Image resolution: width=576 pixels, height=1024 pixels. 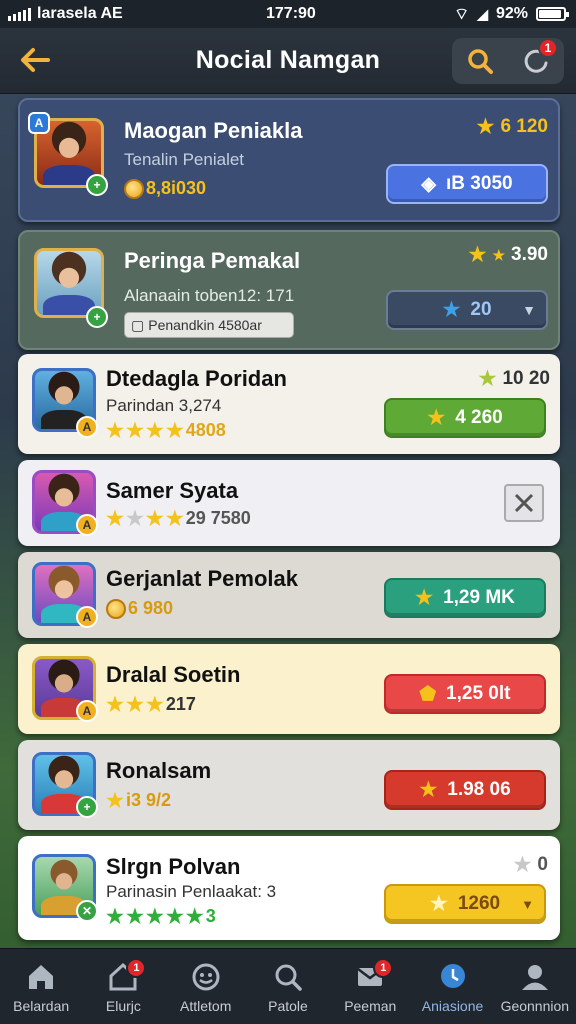 I want to click on star-empty-icon: ★, so click(x=134, y=518).